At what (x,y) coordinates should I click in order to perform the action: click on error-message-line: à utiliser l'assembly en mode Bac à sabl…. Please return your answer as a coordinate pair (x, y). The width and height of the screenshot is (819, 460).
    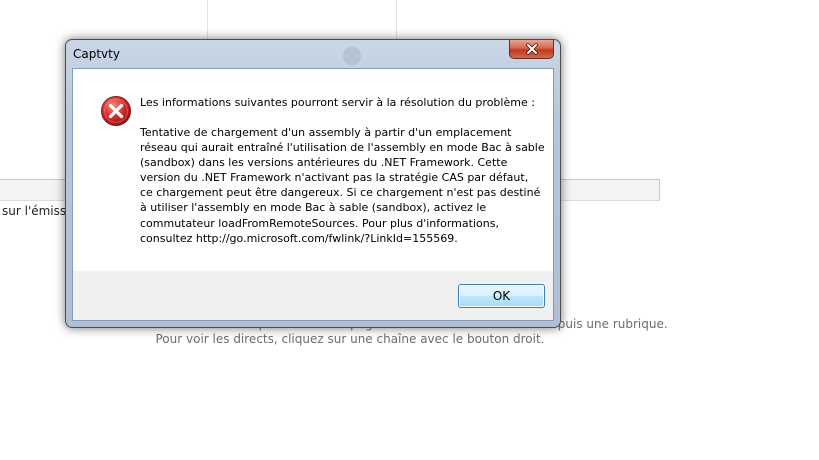
    Looking at the image, I should click on (313, 208).